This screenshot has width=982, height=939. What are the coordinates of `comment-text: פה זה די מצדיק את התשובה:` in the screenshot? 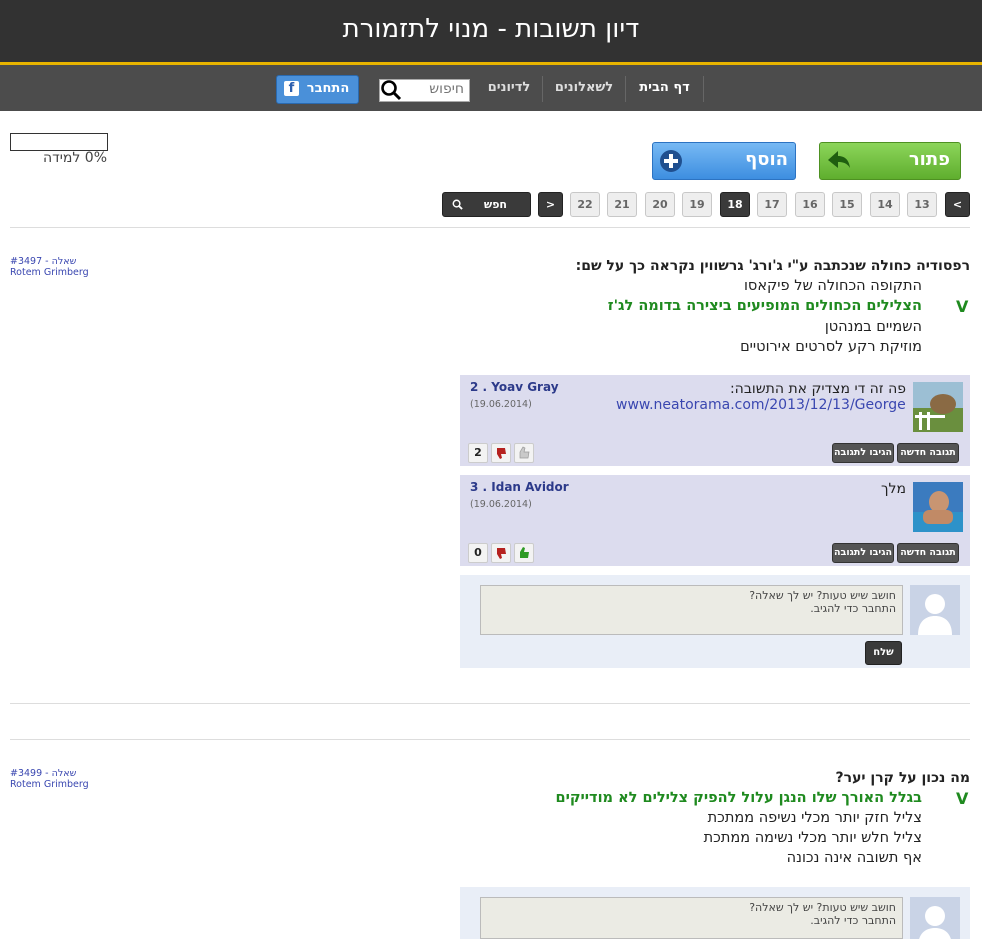 It's located at (817, 389).